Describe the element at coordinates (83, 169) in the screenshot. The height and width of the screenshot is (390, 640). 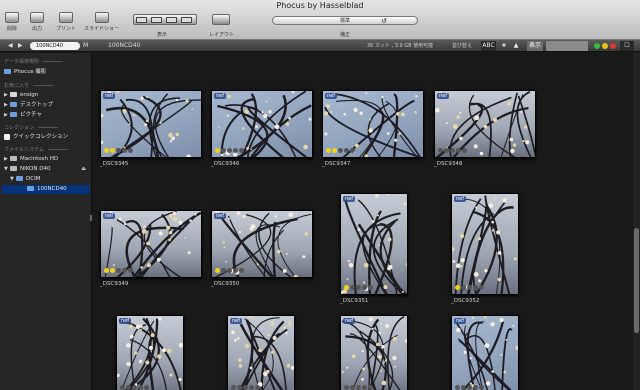
I see `eject-icon: ⏏` at that location.